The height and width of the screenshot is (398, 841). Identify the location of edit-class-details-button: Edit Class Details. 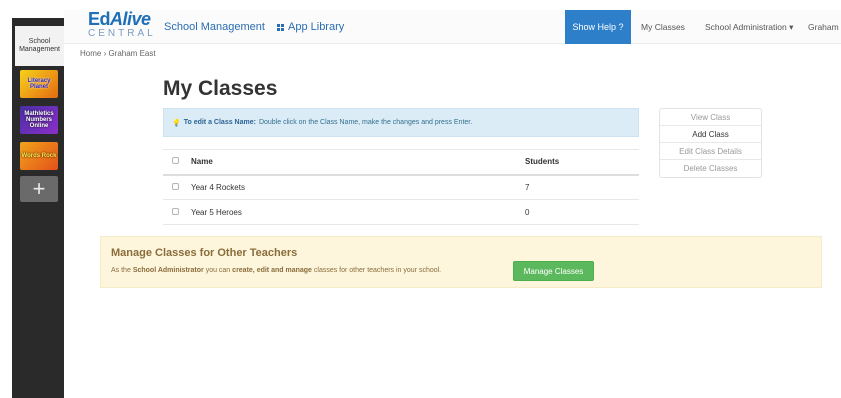
(710, 151).